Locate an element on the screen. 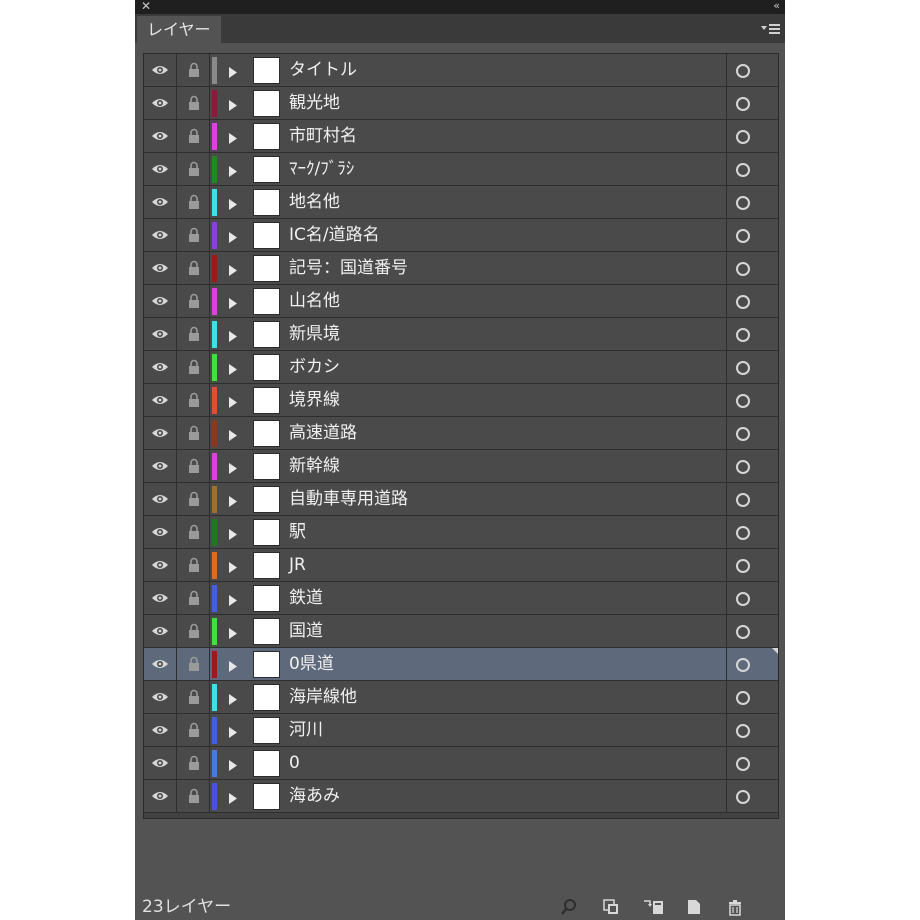  layer-name: 新幹線 is located at coordinates (504, 466).